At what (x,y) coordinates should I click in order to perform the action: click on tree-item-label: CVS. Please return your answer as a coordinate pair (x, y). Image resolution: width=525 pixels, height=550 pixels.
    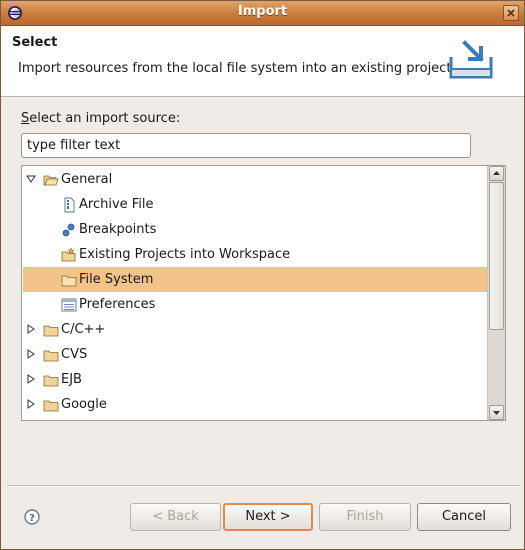
    Looking at the image, I should click on (74, 354).